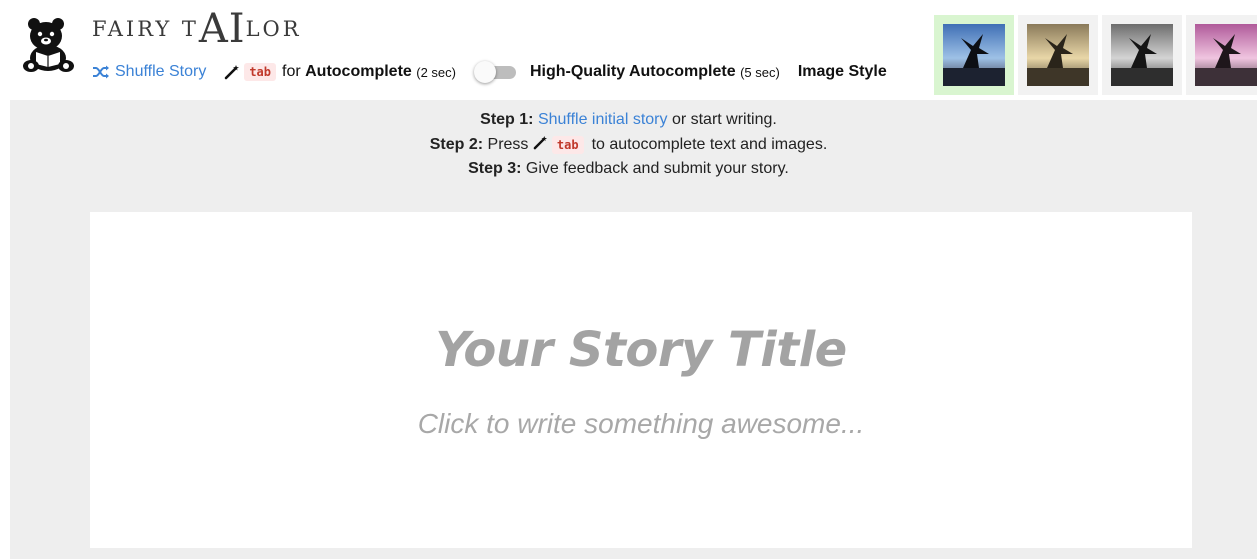 The width and height of the screenshot is (1257, 559). What do you see at coordinates (48, 45) in the screenshot?
I see `bear-logo-icon` at bounding box center [48, 45].